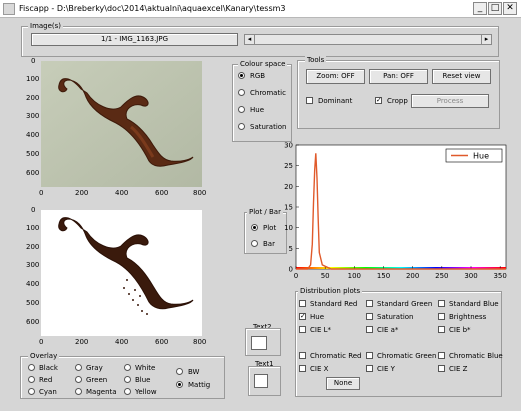 Image resolution: width=521 pixels, height=411 pixels. Describe the element at coordinates (33, 154) in the screenshot. I see `top-ytick: 500` at that location.